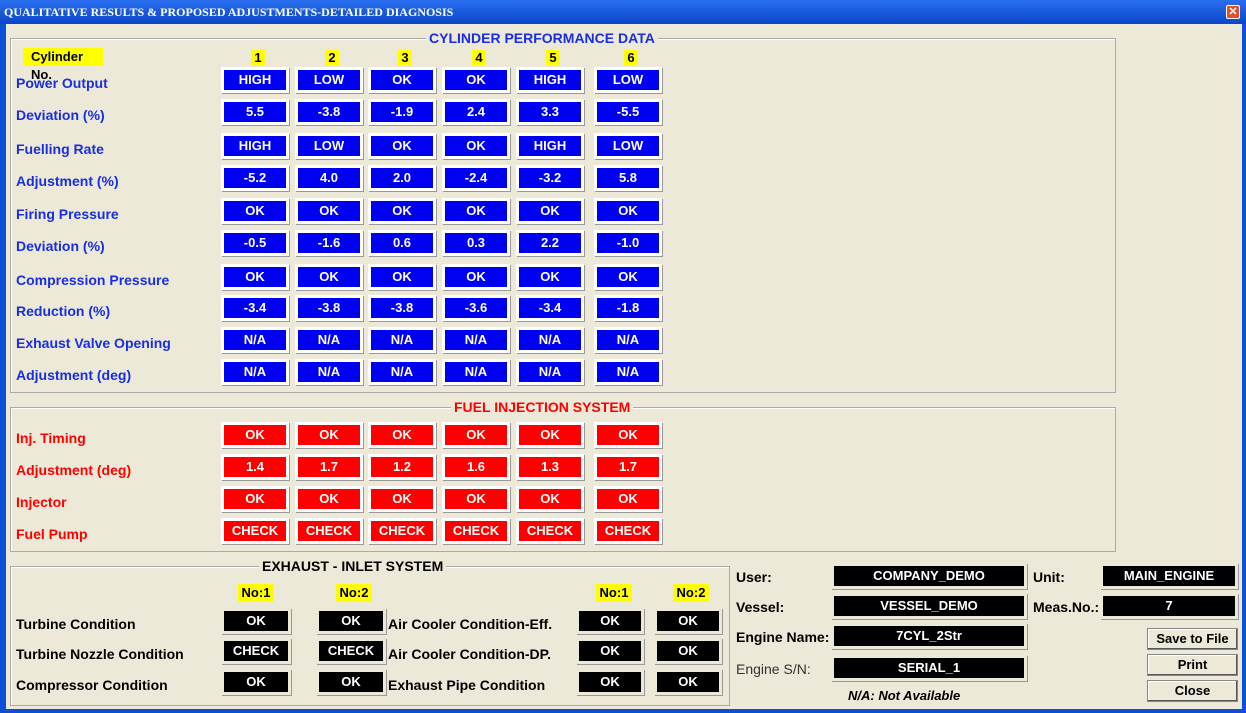  Describe the element at coordinates (783, 637) in the screenshot. I see `engine-name-label: Engine Name:` at that location.